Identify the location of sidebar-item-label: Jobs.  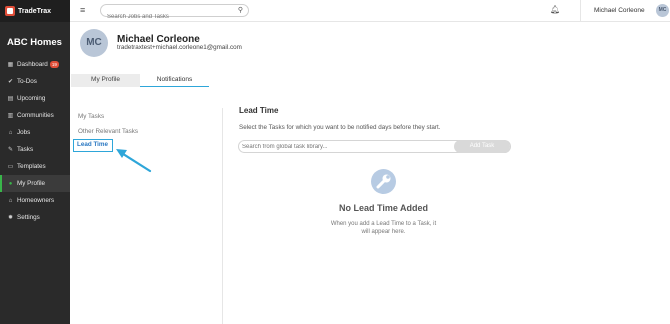
(24, 132).